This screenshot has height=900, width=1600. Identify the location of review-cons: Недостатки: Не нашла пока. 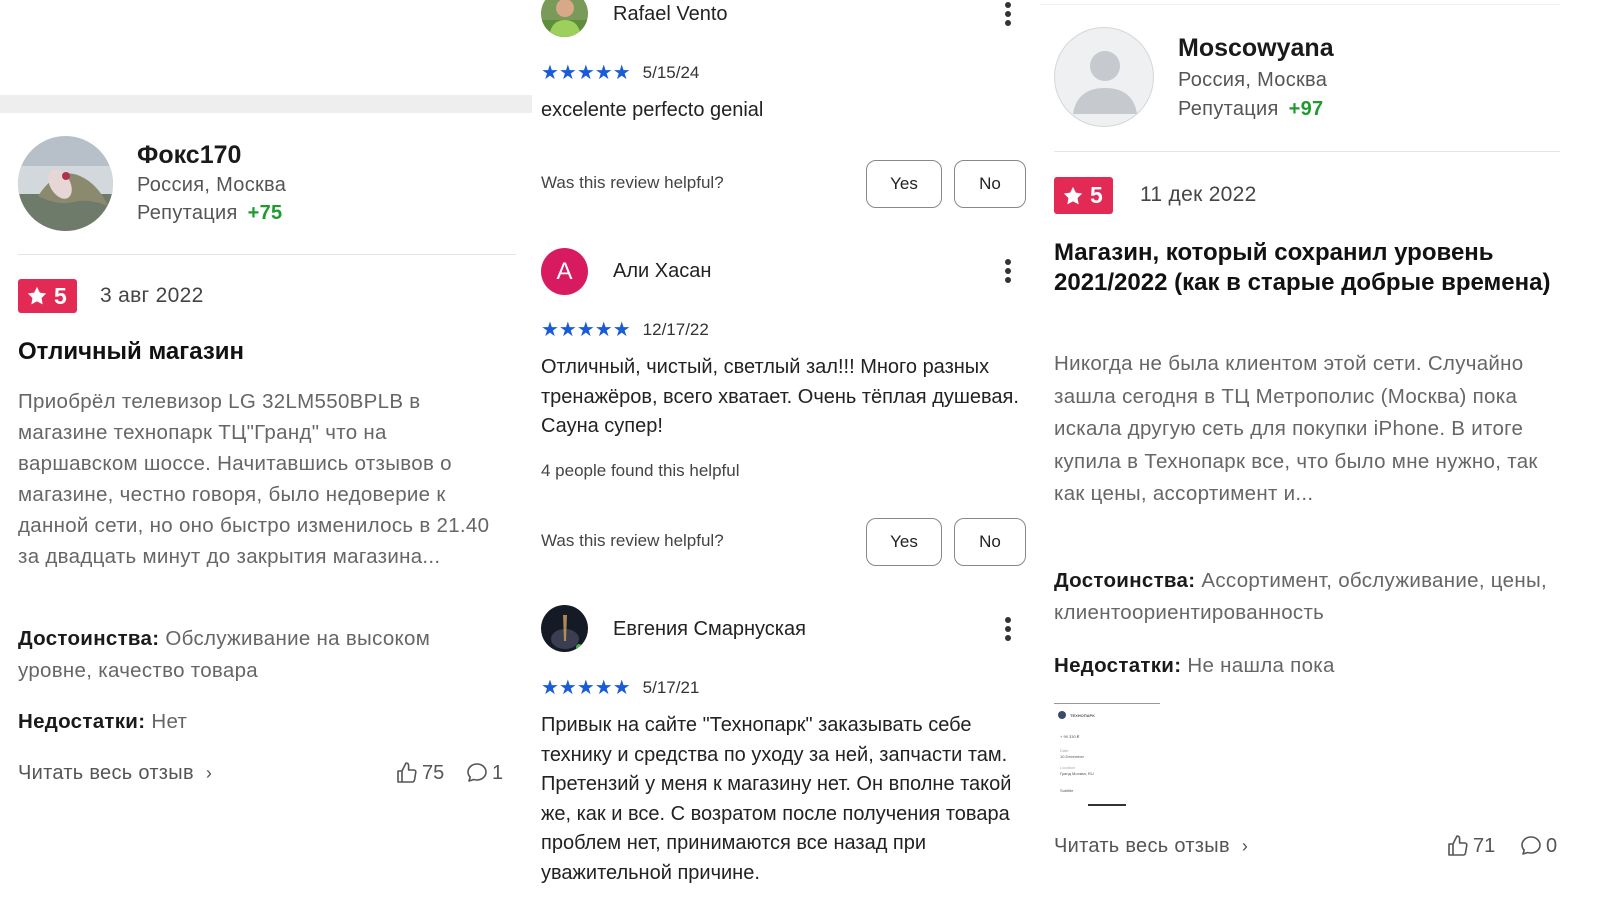
(1310, 666).